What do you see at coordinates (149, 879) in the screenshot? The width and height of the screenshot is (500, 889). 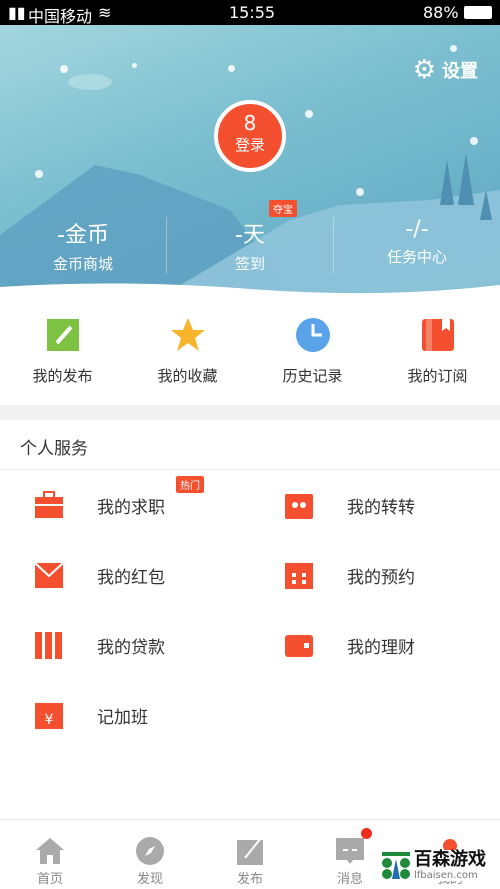 I see `nav-label: 发现` at bounding box center [149, 879].